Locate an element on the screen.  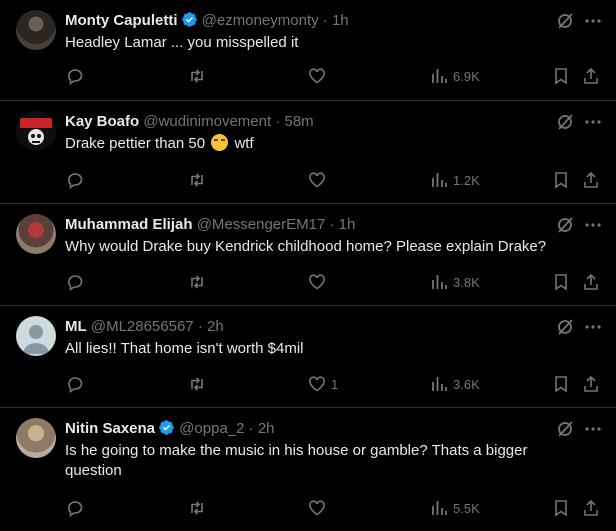
tweet-header: Nitin Saxena @oppa_2 · 2h is located at coordinates (170, 429).